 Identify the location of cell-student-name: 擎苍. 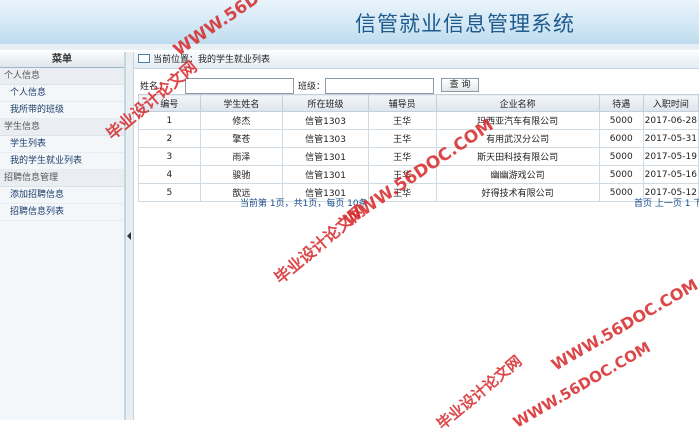
(241, 138).